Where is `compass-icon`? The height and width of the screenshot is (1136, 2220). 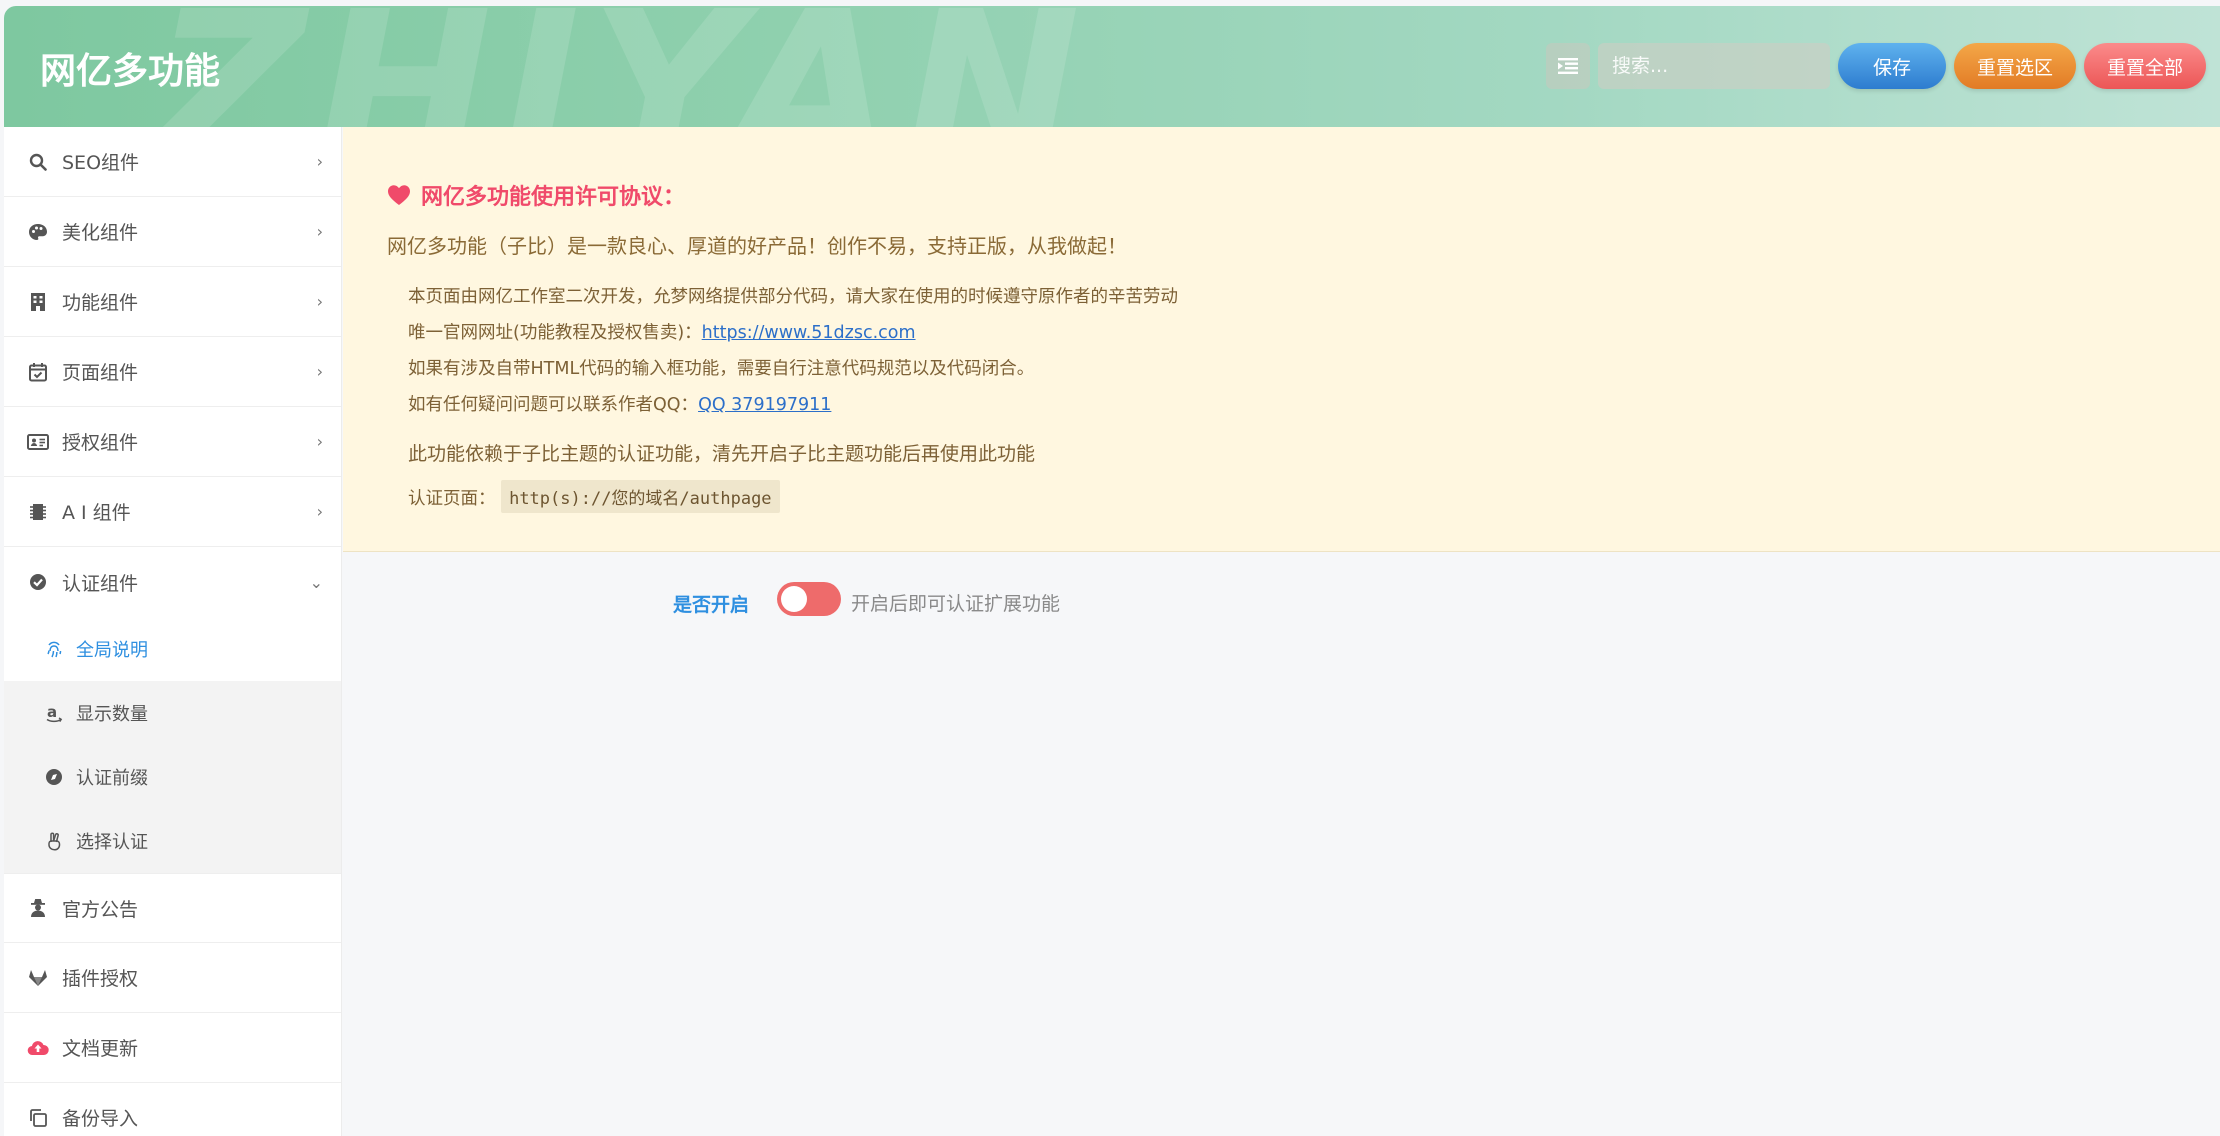
compass-icon is located at coordinates (54, 777).